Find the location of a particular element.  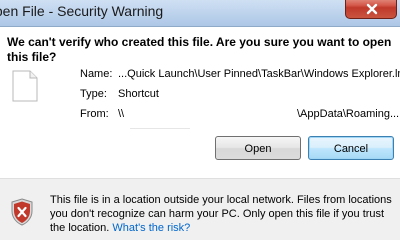

shield-icon is located at coordinates (22, 212).